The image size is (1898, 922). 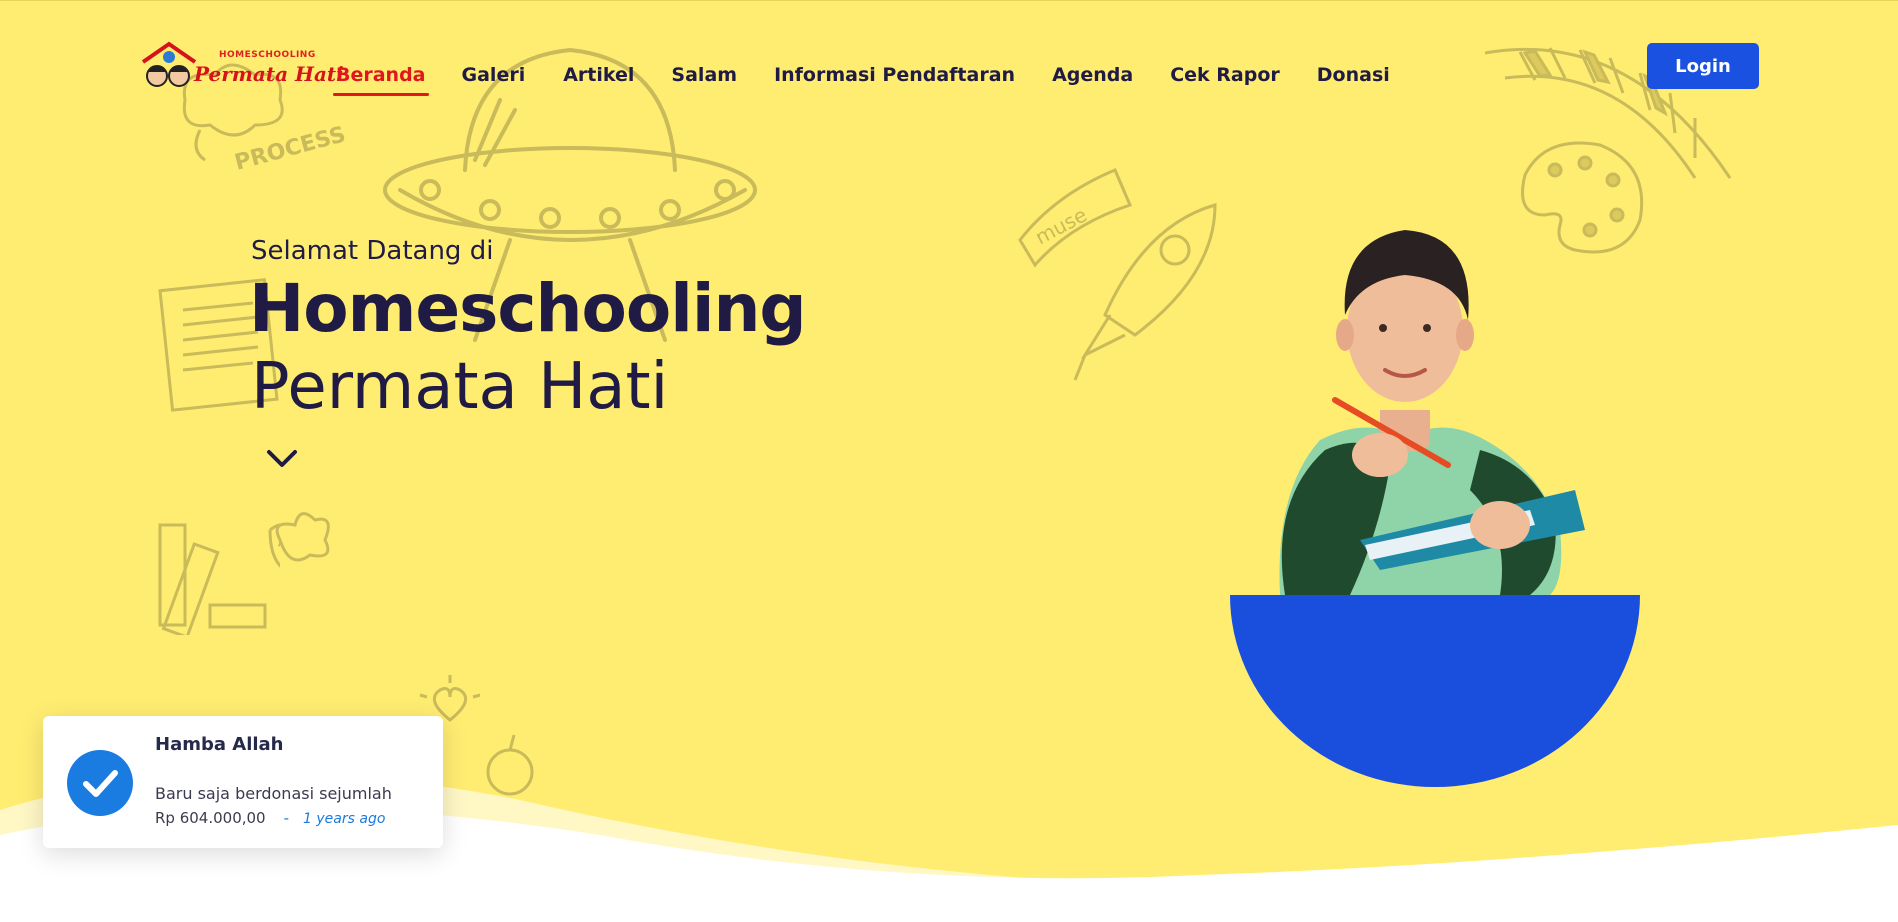 I want to click on nav-item-cek-rapor: Cek Rapor, so click(x=1225, y=80).